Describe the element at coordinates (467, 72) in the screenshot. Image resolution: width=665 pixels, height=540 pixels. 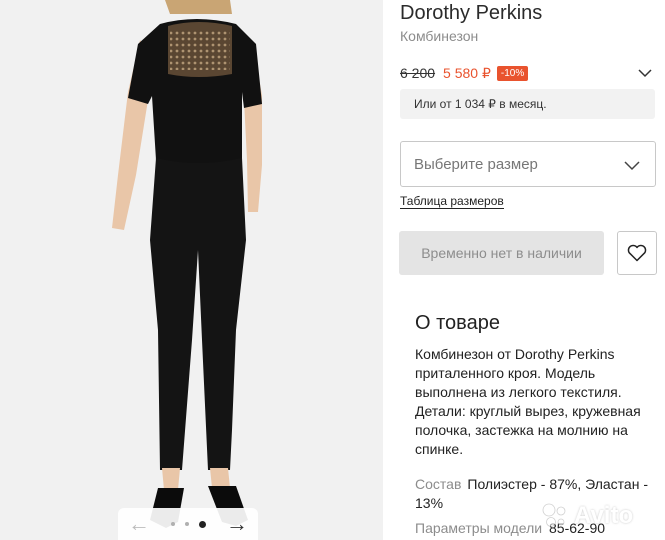
I see `new-price: 5 580 ₽` at that location.